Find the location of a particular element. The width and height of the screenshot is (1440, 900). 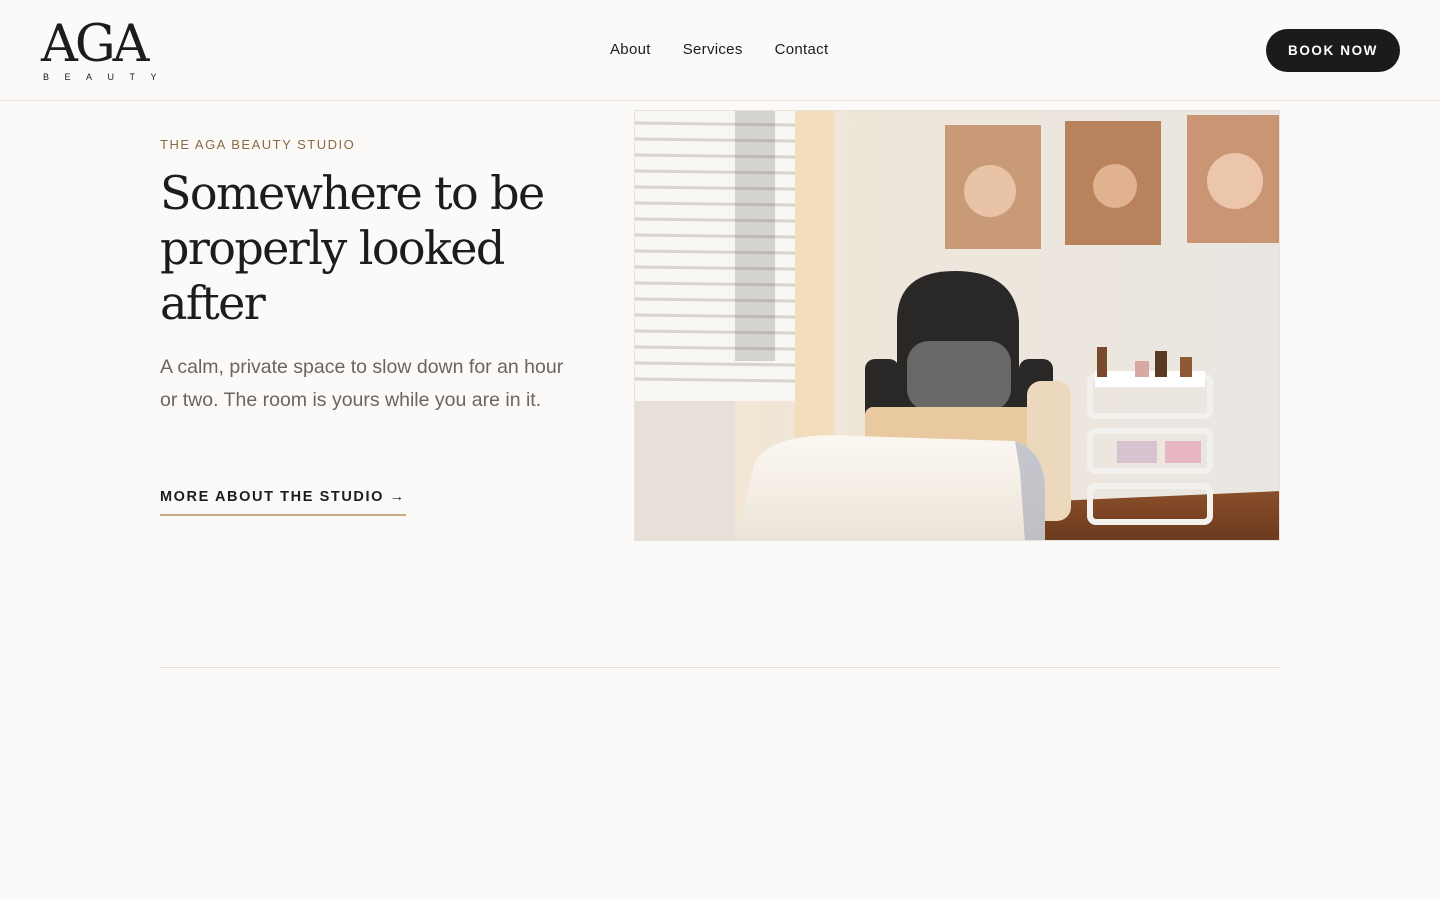

hero-eyebrow: THE AGA BEAUTY STUDIO is located at coordinates (258, 144).